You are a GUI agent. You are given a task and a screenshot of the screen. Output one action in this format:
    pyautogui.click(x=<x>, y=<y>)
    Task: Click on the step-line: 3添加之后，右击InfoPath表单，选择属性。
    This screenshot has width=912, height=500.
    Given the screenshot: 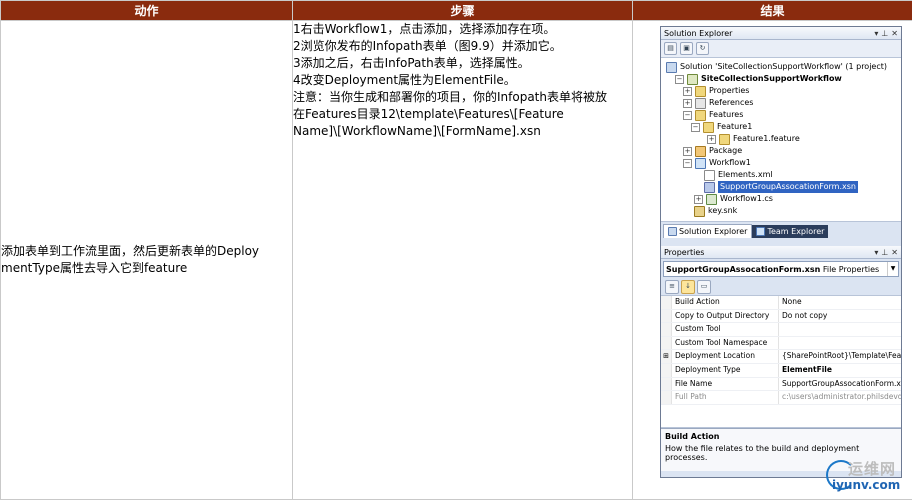 What is the action you would take?
    pyautogui.click(x=411, y=63)
    